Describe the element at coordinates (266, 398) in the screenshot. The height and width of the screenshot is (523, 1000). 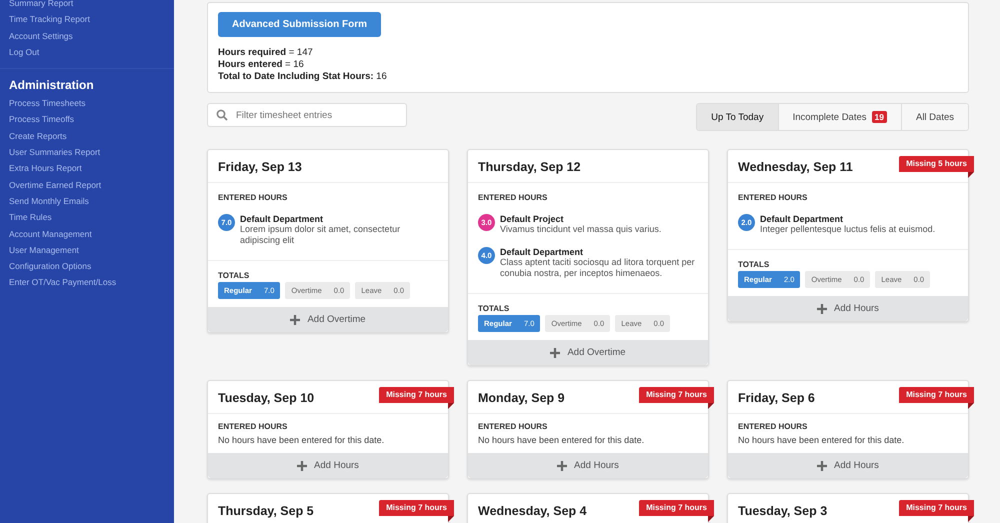
I see `day-title: Tuesday, Sep 10` at that location.